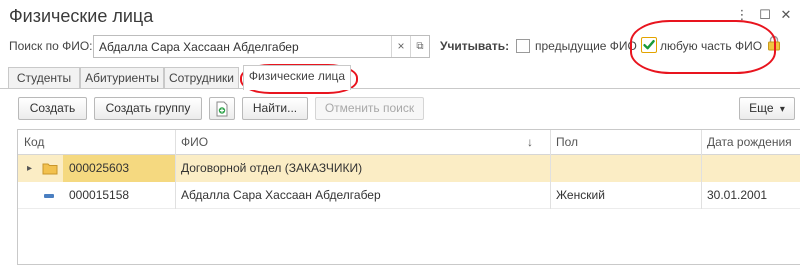 The height and width of the screenshot is (265, 800). Describe the element at coordinates (195, 142) in the screenshot. I see `column-header-fio-label: ФИО` at that location.